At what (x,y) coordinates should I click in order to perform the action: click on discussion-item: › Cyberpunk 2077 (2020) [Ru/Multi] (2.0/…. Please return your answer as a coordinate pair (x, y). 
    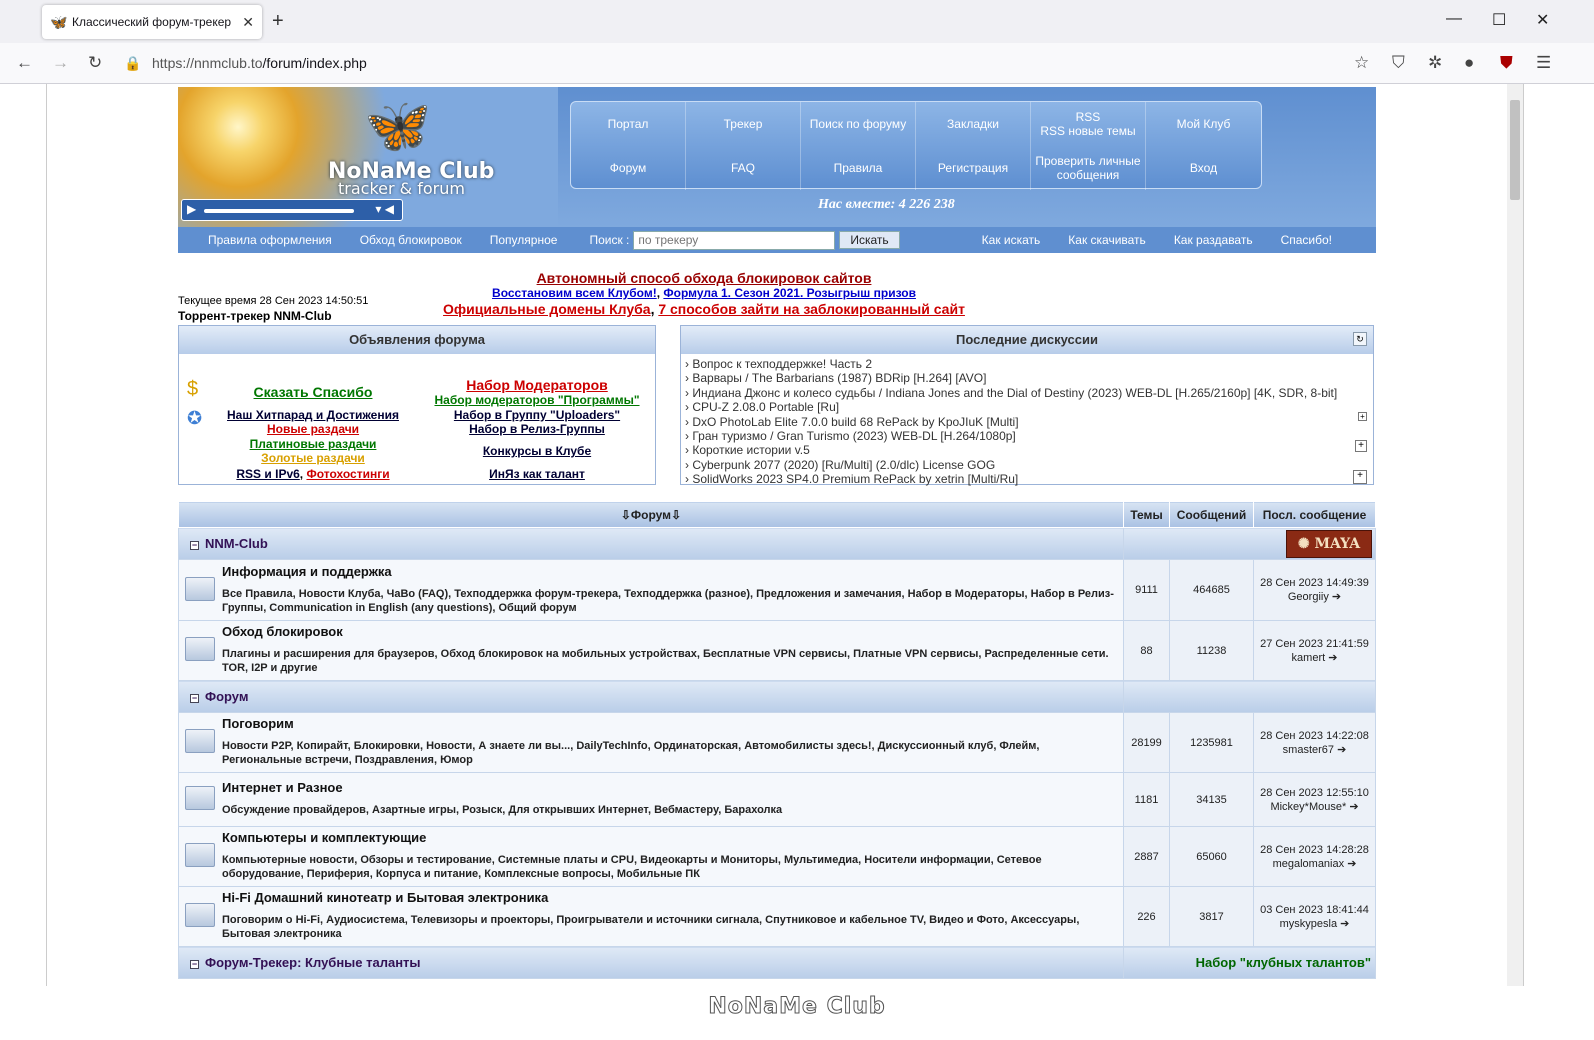
    Looking at the image, I should click on (1029, 465).